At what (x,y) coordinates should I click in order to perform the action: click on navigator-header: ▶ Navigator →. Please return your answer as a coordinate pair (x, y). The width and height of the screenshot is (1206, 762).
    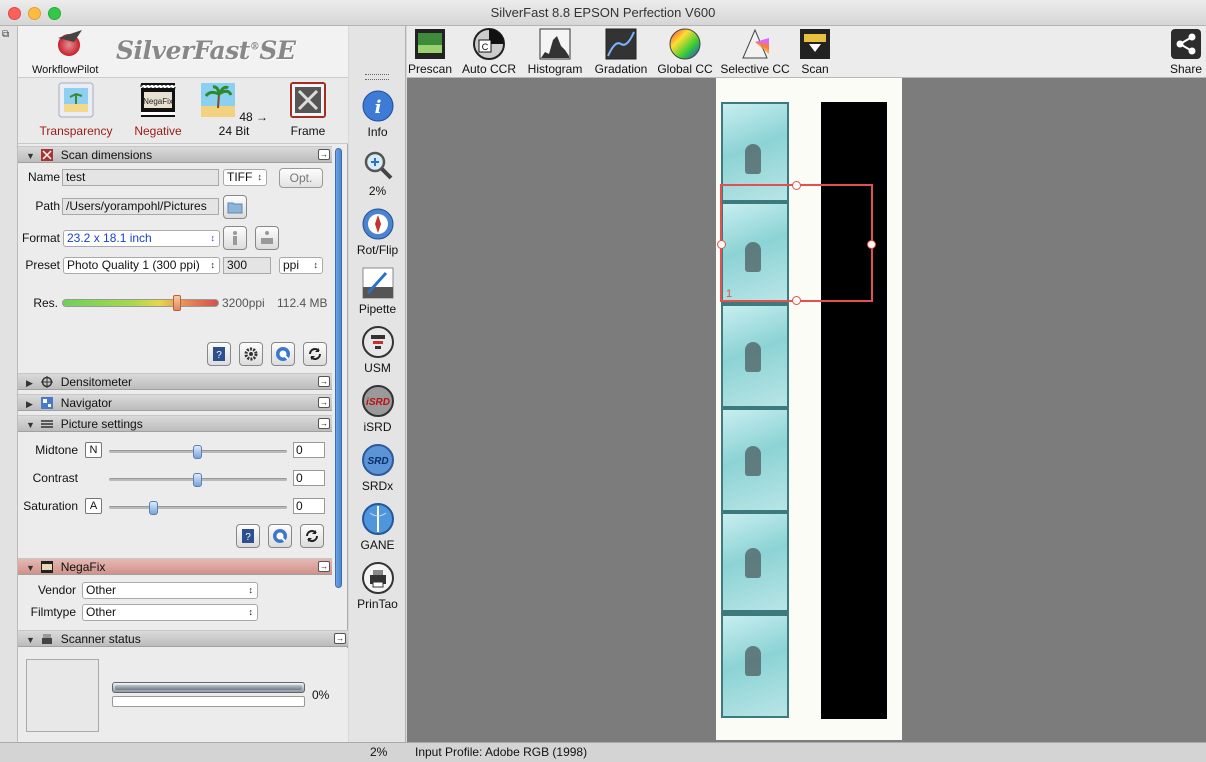
    Looking at the image, I should click on (175, 402).